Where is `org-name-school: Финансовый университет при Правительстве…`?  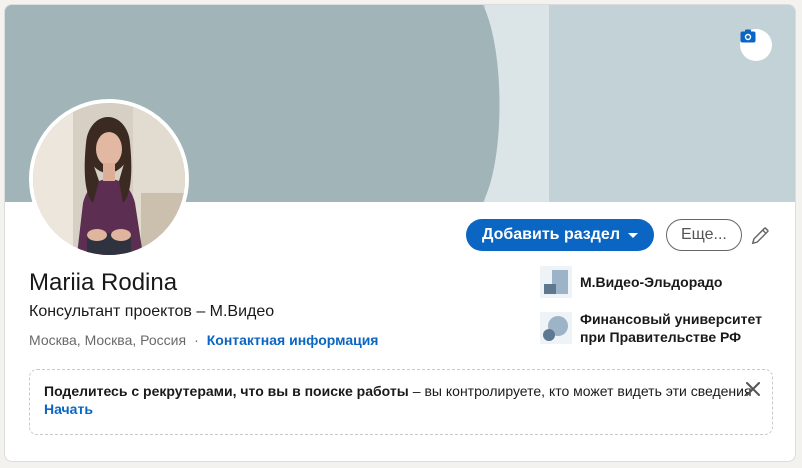
org-name-school: Финансовый университет при Правительстве… is located at coordinates (671, 328).